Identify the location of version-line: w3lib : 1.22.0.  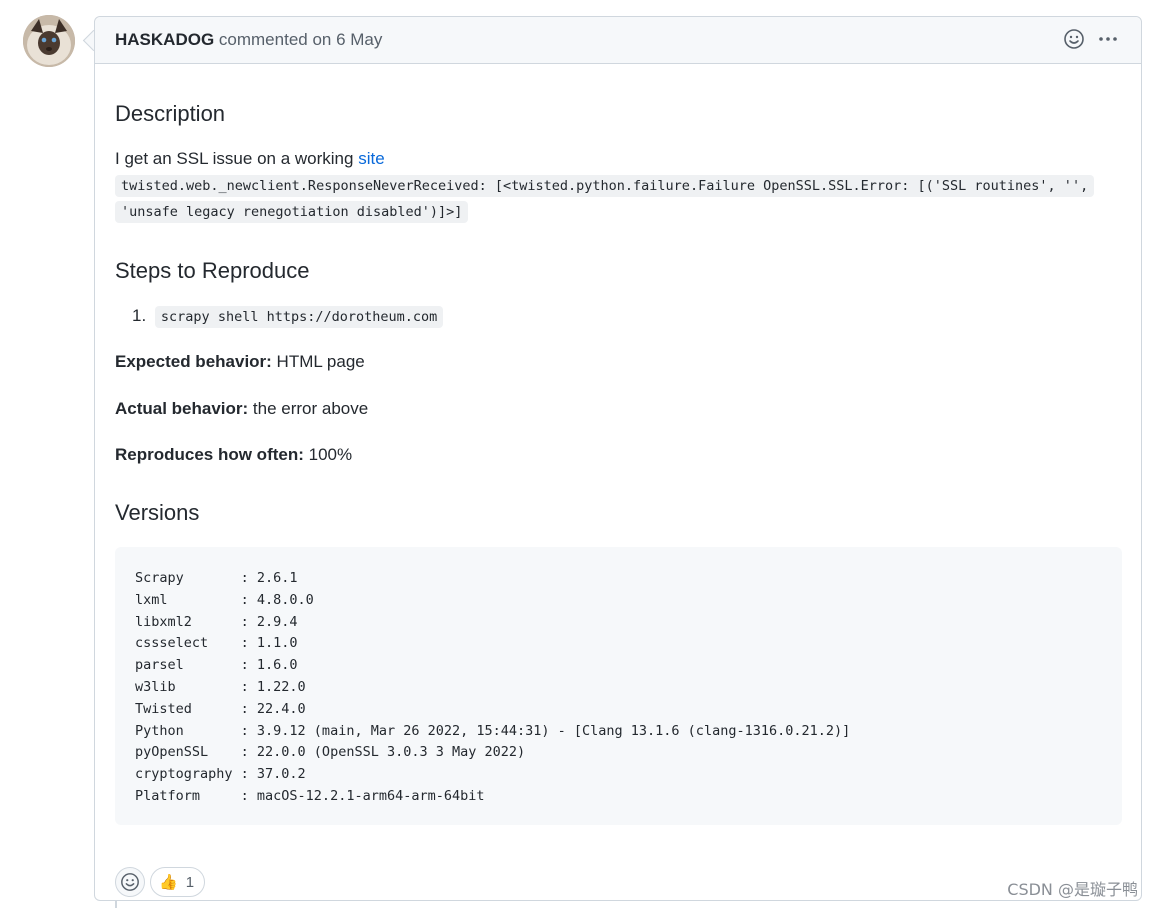
(220, 686).